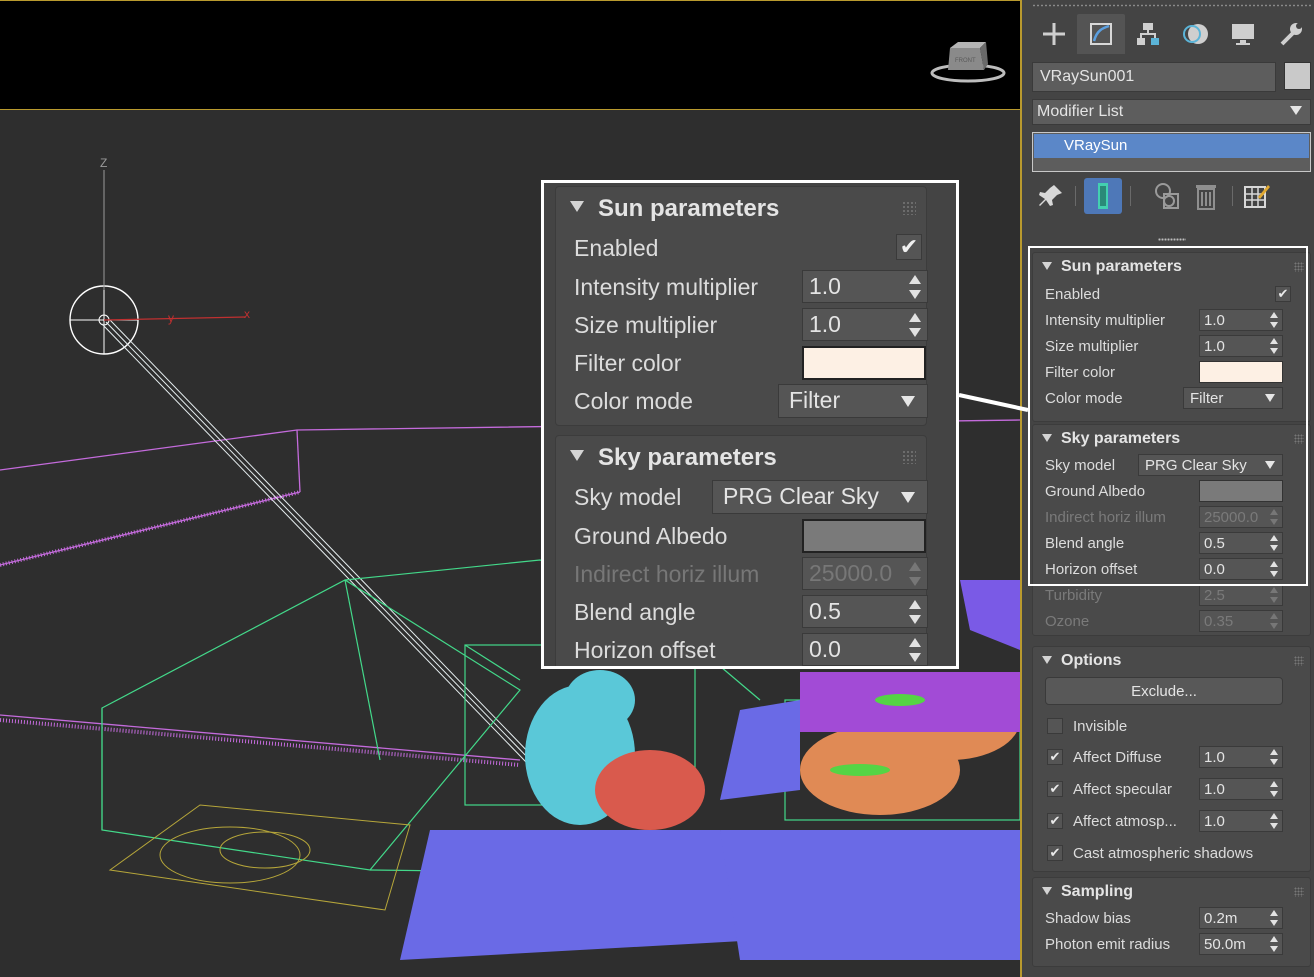  What do you see at coordinates (1210, 465) in the screenshot?
I see `sky-model-dropdown: PRG Clear Sky` at bounding box center [1210, 465].